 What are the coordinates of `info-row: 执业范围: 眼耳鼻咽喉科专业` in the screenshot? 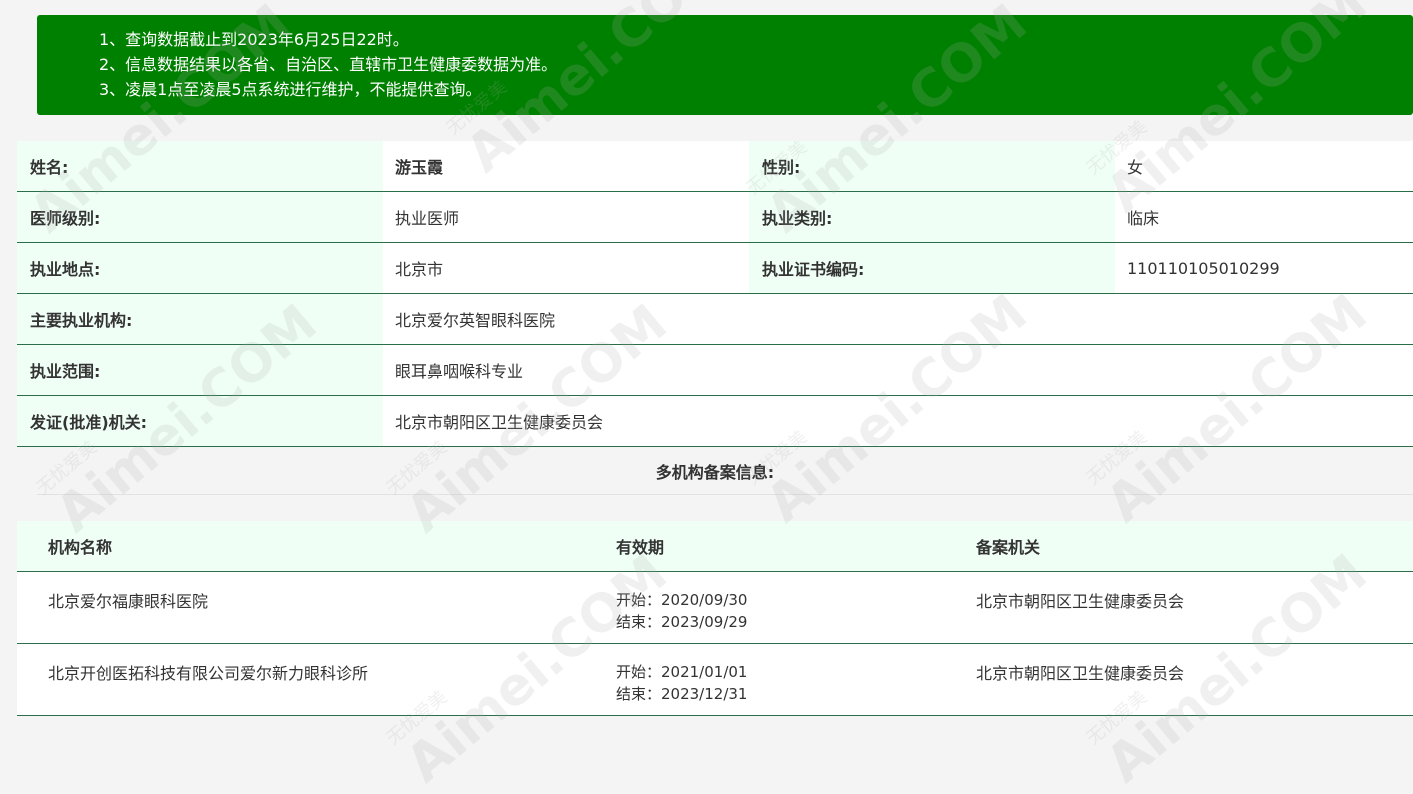 It's located at (715, 370).